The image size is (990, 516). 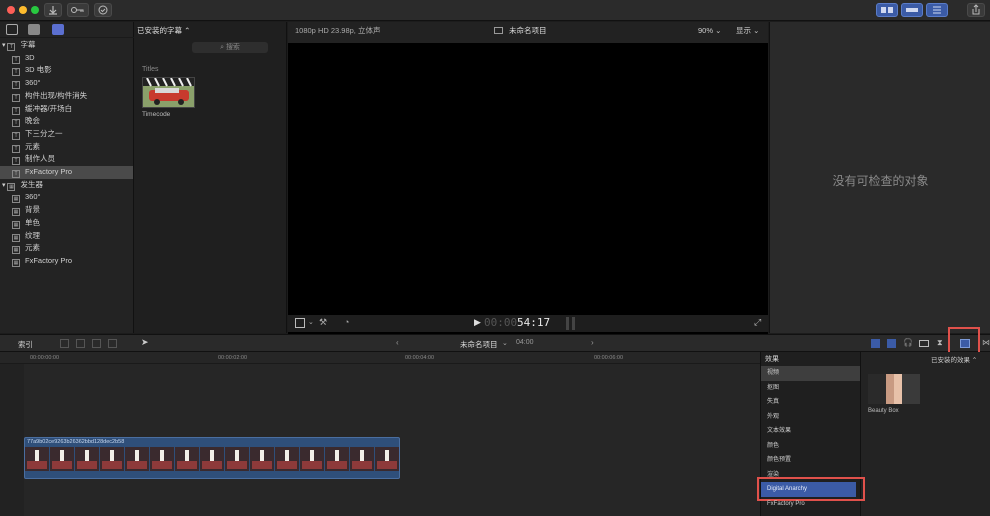 What do you see at coordinates (810, 460) in the screenshot?
I see `effect-category-item: 颜色预置` at bounding box center [810, 460].